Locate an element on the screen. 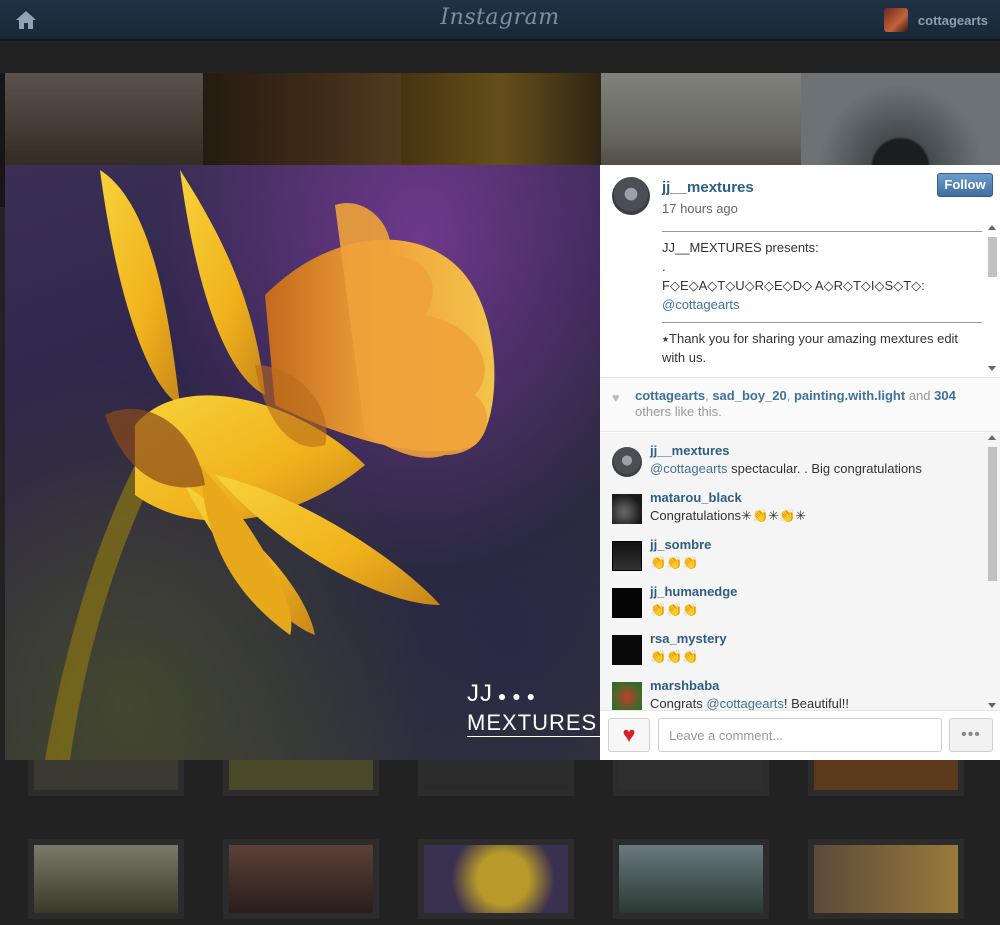 The width and height of the screenshot is (1000, 925). instagram-logo: Instagram is located at coordinates (500, 17).